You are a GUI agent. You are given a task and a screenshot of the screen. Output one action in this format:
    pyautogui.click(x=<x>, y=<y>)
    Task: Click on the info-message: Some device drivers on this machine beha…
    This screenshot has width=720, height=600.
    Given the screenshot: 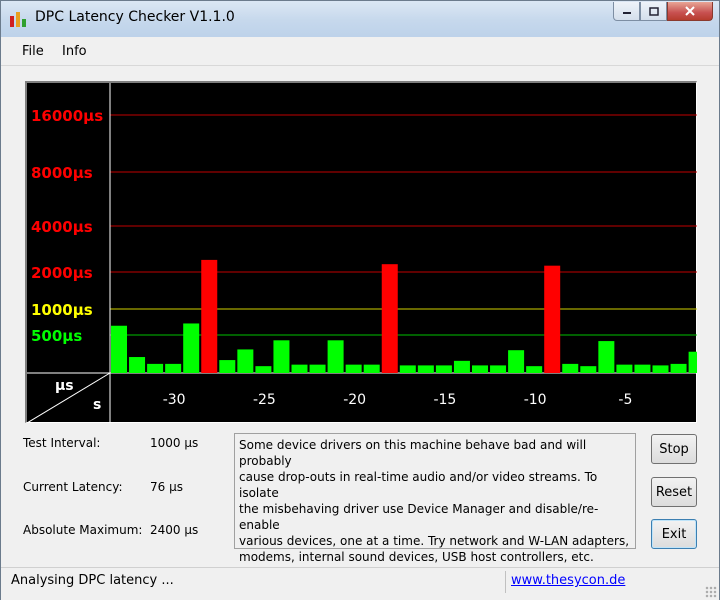 What is the action you would take?
    pyautogui.click(x=435, y=498)
    